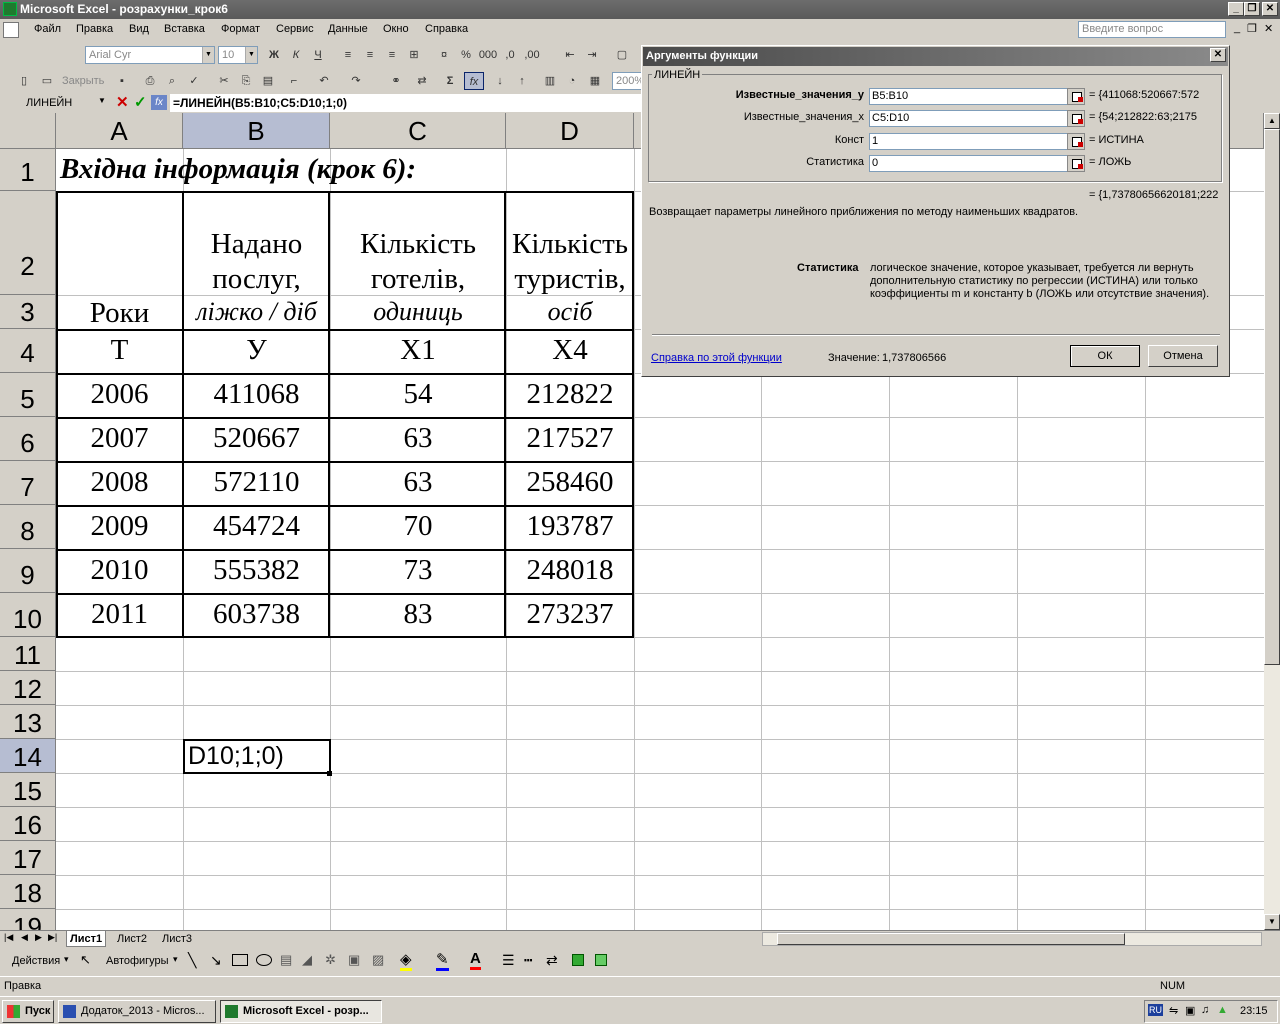 Image resolution: width=1280 pixels, height=1024 pixels. What do you see at coordinates (11, 30) in the screenshot?
I see `workbook-icon` at bounding box center [11, 30].